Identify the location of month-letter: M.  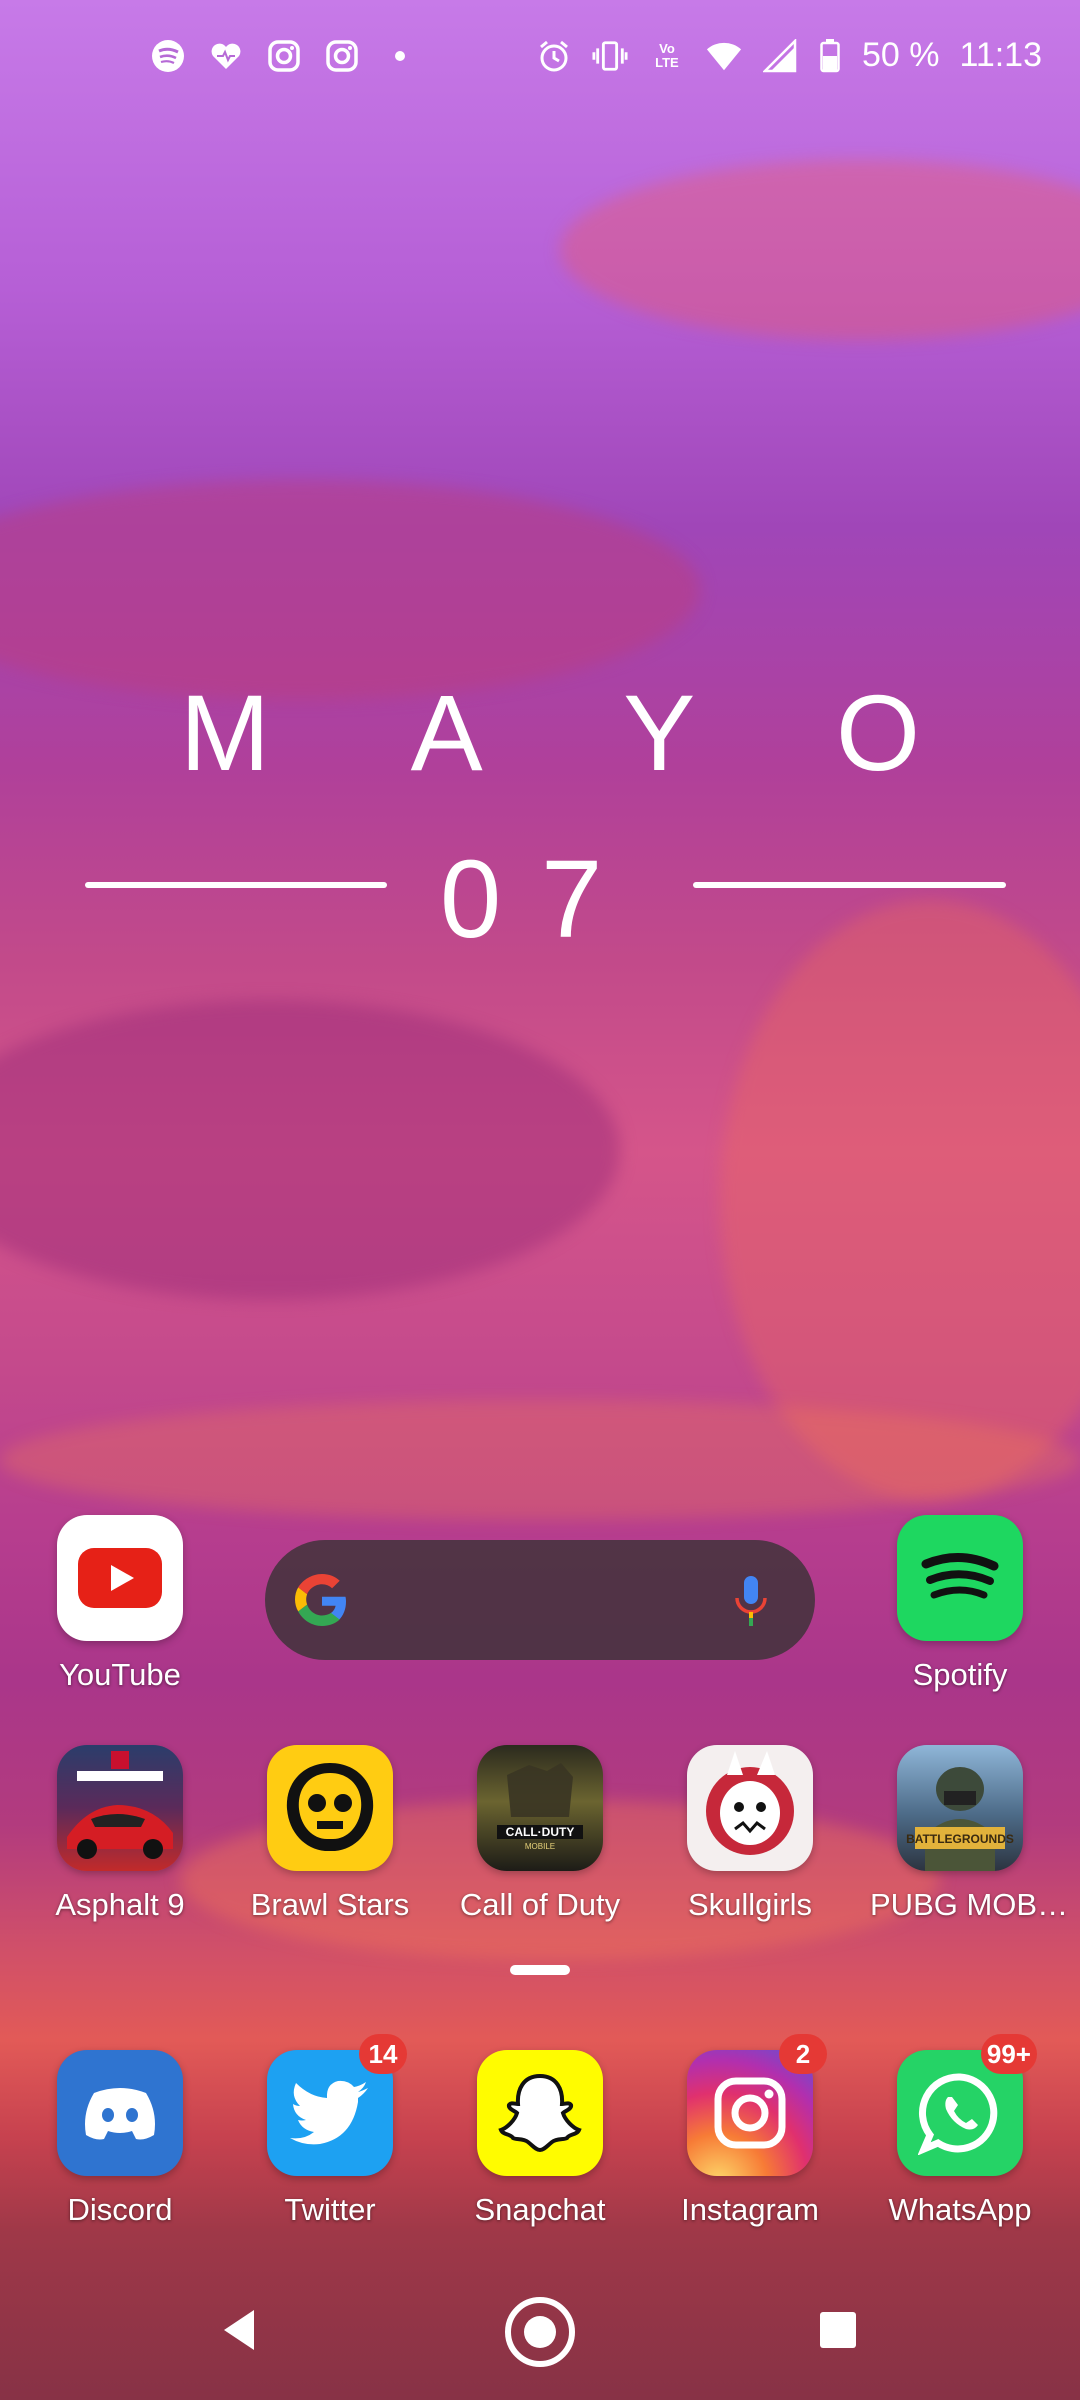
(225, 732).